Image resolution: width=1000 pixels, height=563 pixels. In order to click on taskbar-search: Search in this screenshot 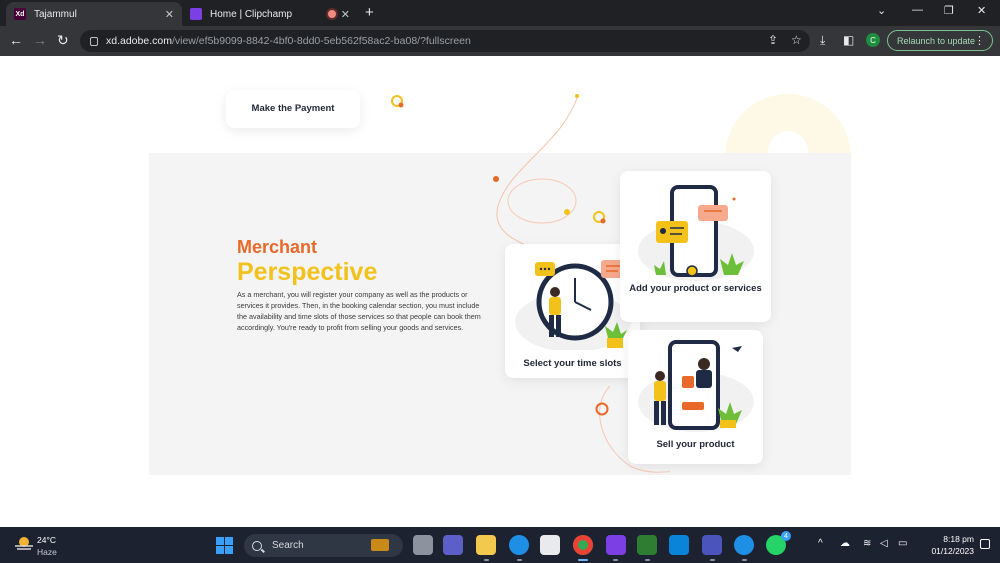, I will do `click(323, 545)`.